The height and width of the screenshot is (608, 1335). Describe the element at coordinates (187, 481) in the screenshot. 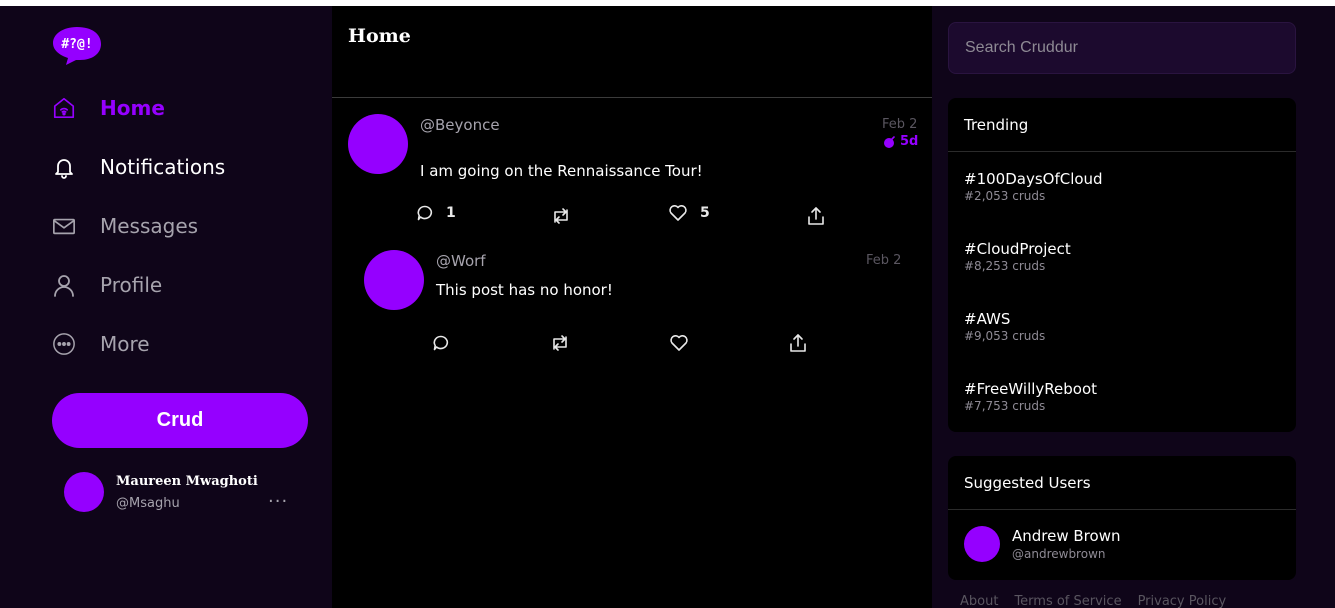

I see `current-user-name: Maureen Mwaghoti` at that location.